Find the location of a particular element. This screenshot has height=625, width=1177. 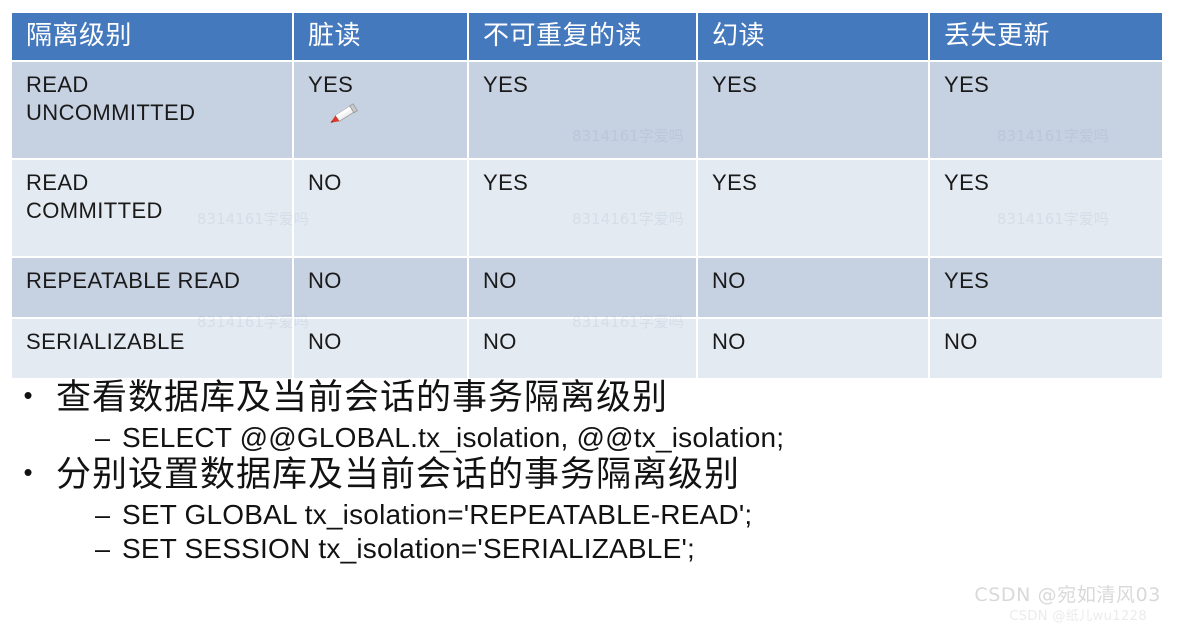

table-header: 隔离级别 脏读 不可重复的读 幻读 丢失更新 is located at coordinates (587, 37).